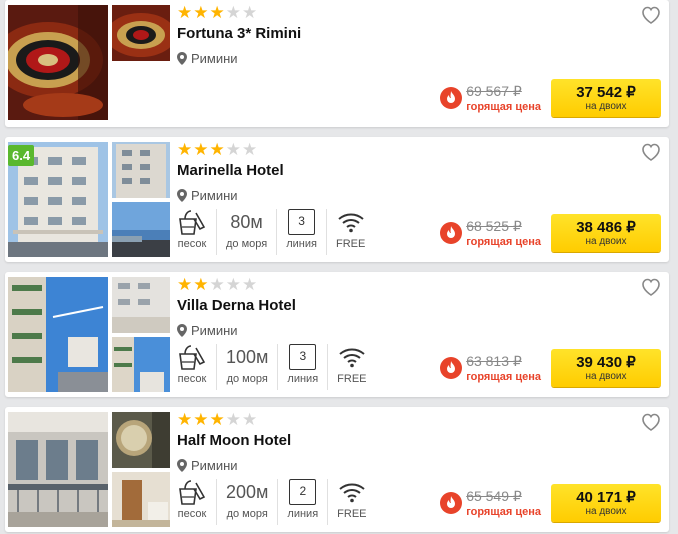 Image resolution: width=678 pixels, height=534 pixels. Describe the element at coordinates (276, 503) in the screenshot. I see `amenities: песок 200м до моря 2 линия FREE` at that location.